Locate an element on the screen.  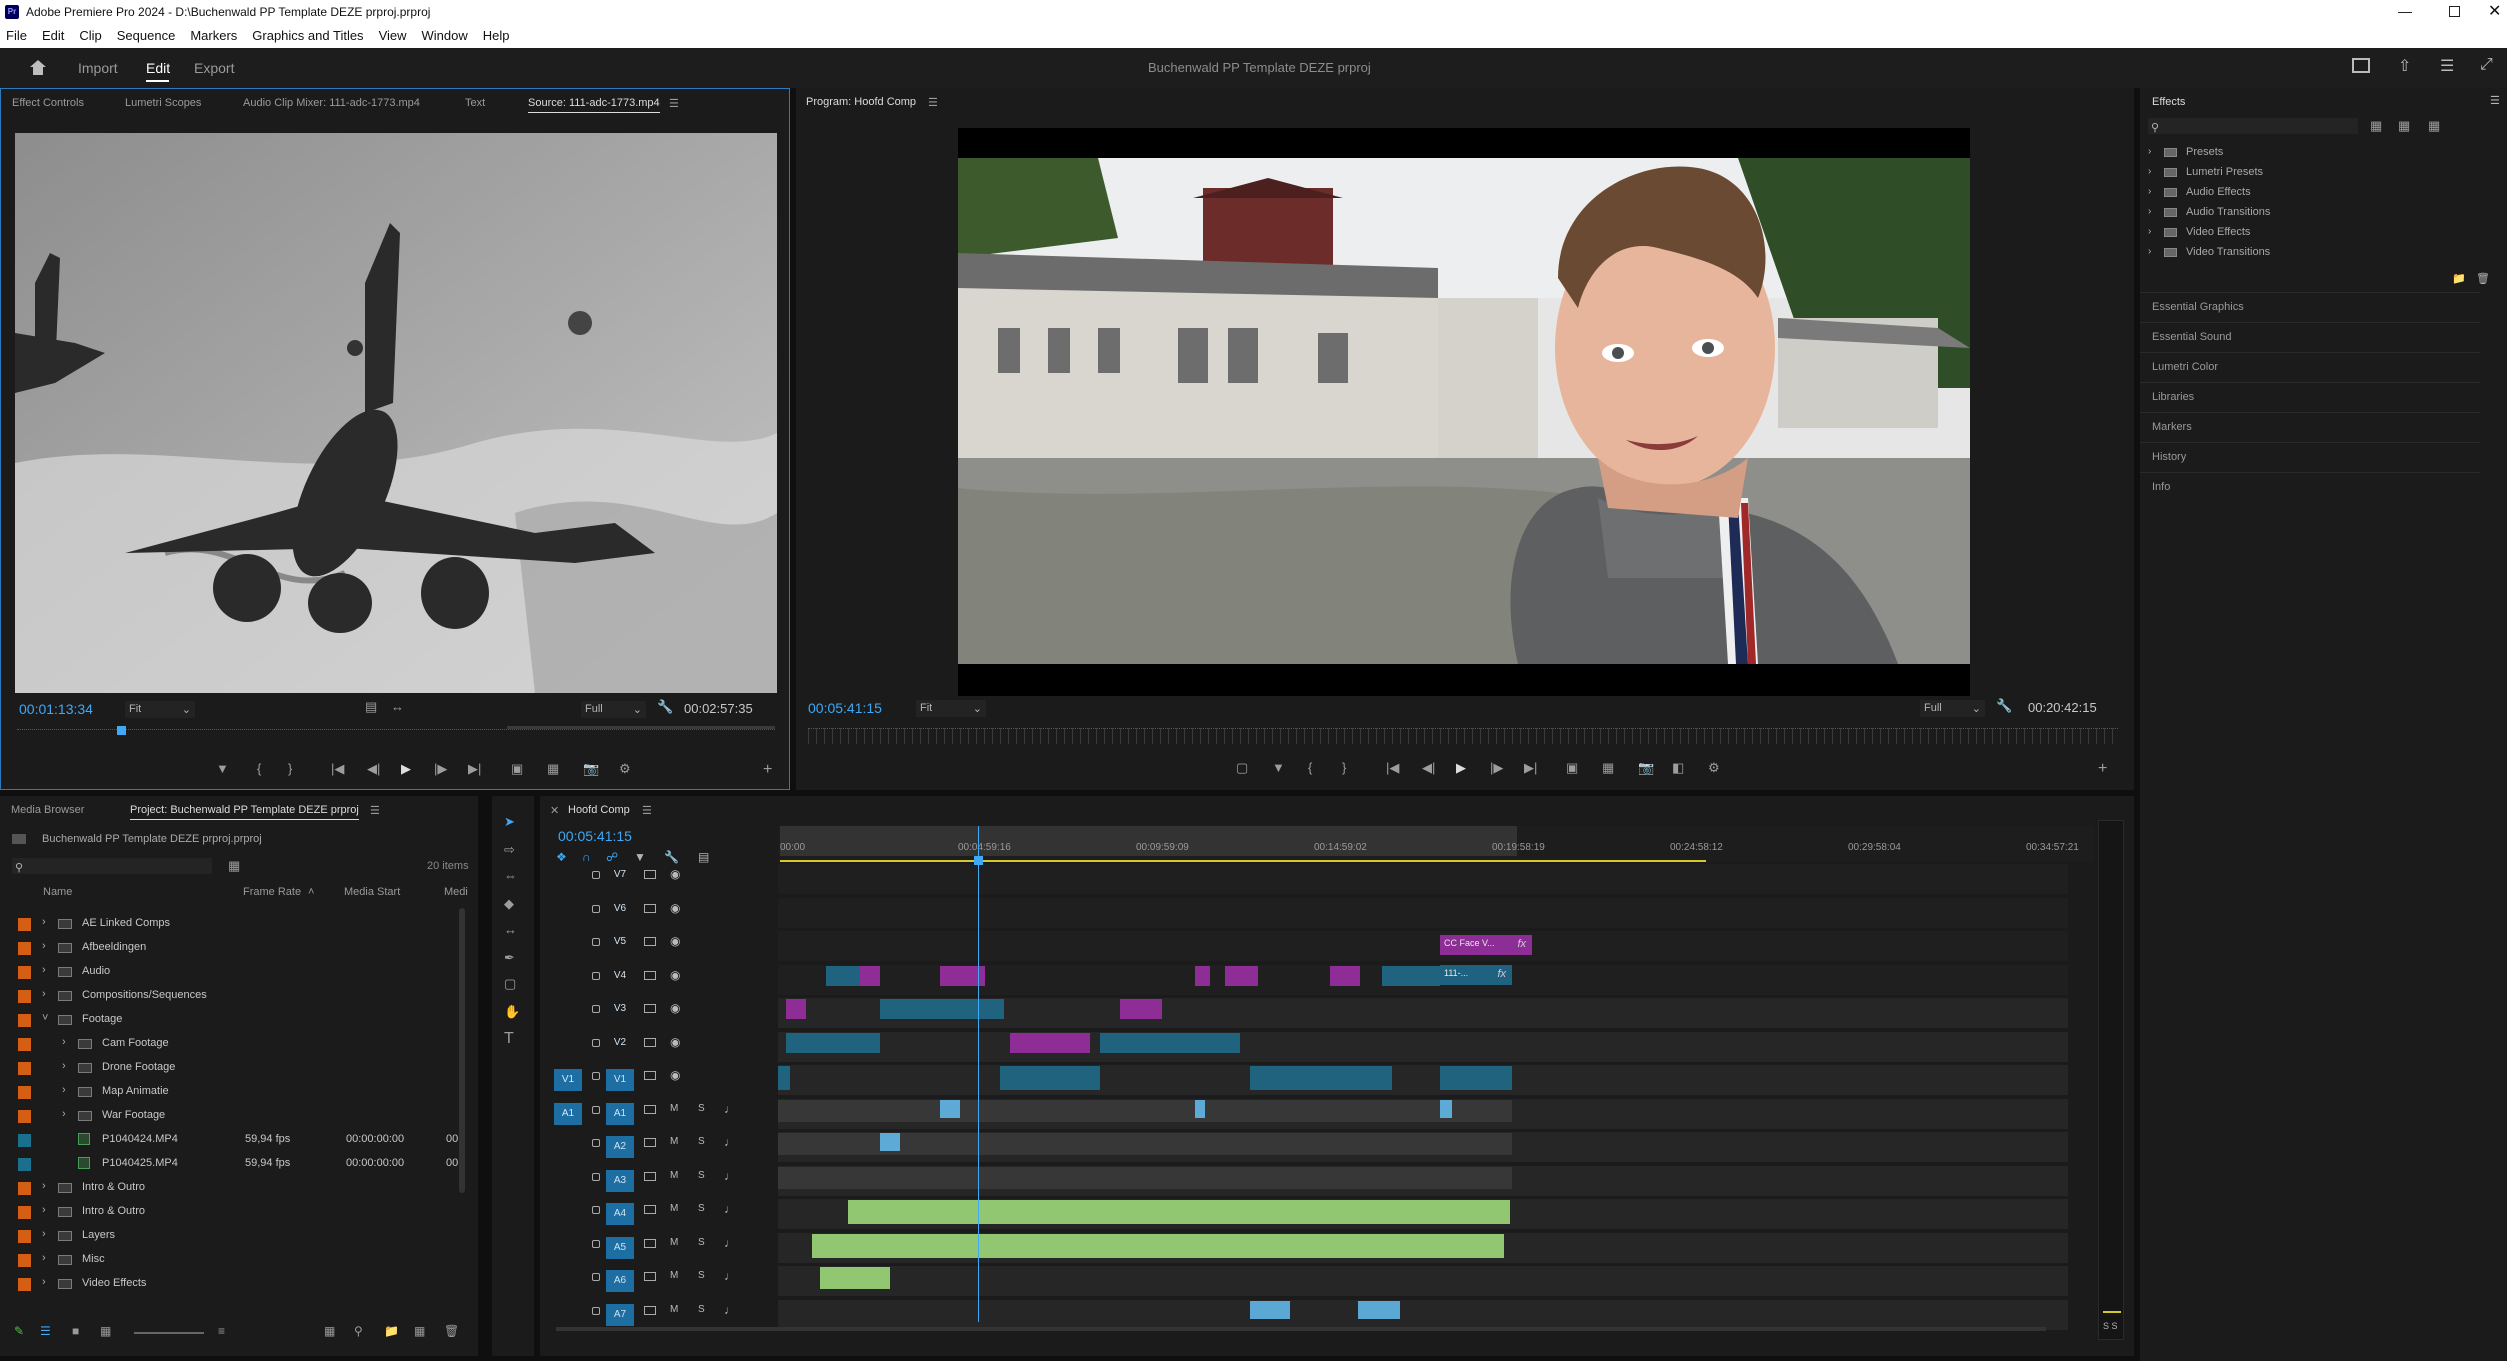
maximize-icon is located at coordinates (2454, 11).